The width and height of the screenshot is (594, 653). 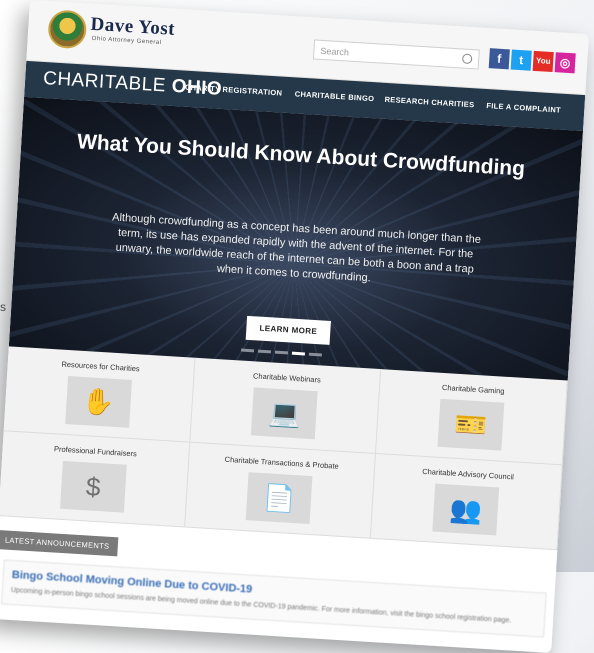 What do you see at coordinates (285, 413) in the screenshot?
I see `laptop-presenter-icon: 💻` at bounding box center [285, 413].